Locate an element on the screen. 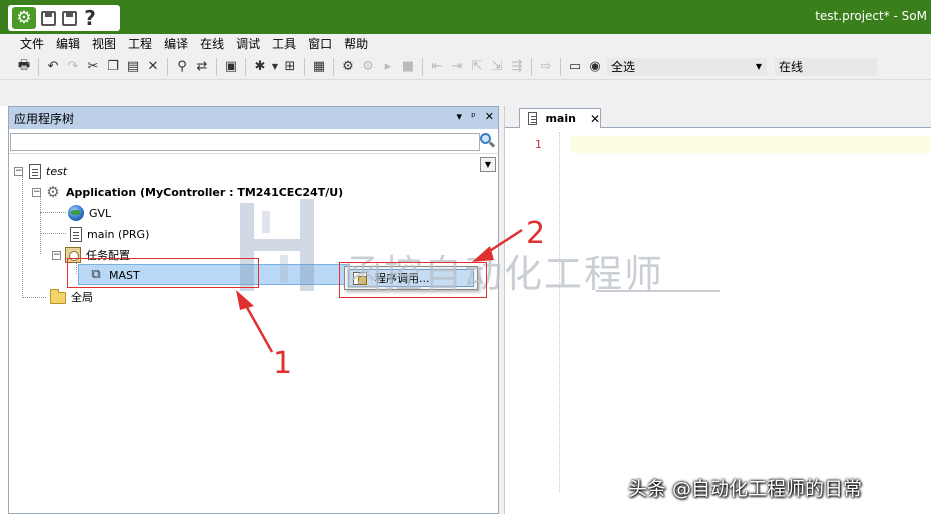 The width and height of the screenshot is (931, 514). menu-window: 窗口 is located at coordinates (320, 44).